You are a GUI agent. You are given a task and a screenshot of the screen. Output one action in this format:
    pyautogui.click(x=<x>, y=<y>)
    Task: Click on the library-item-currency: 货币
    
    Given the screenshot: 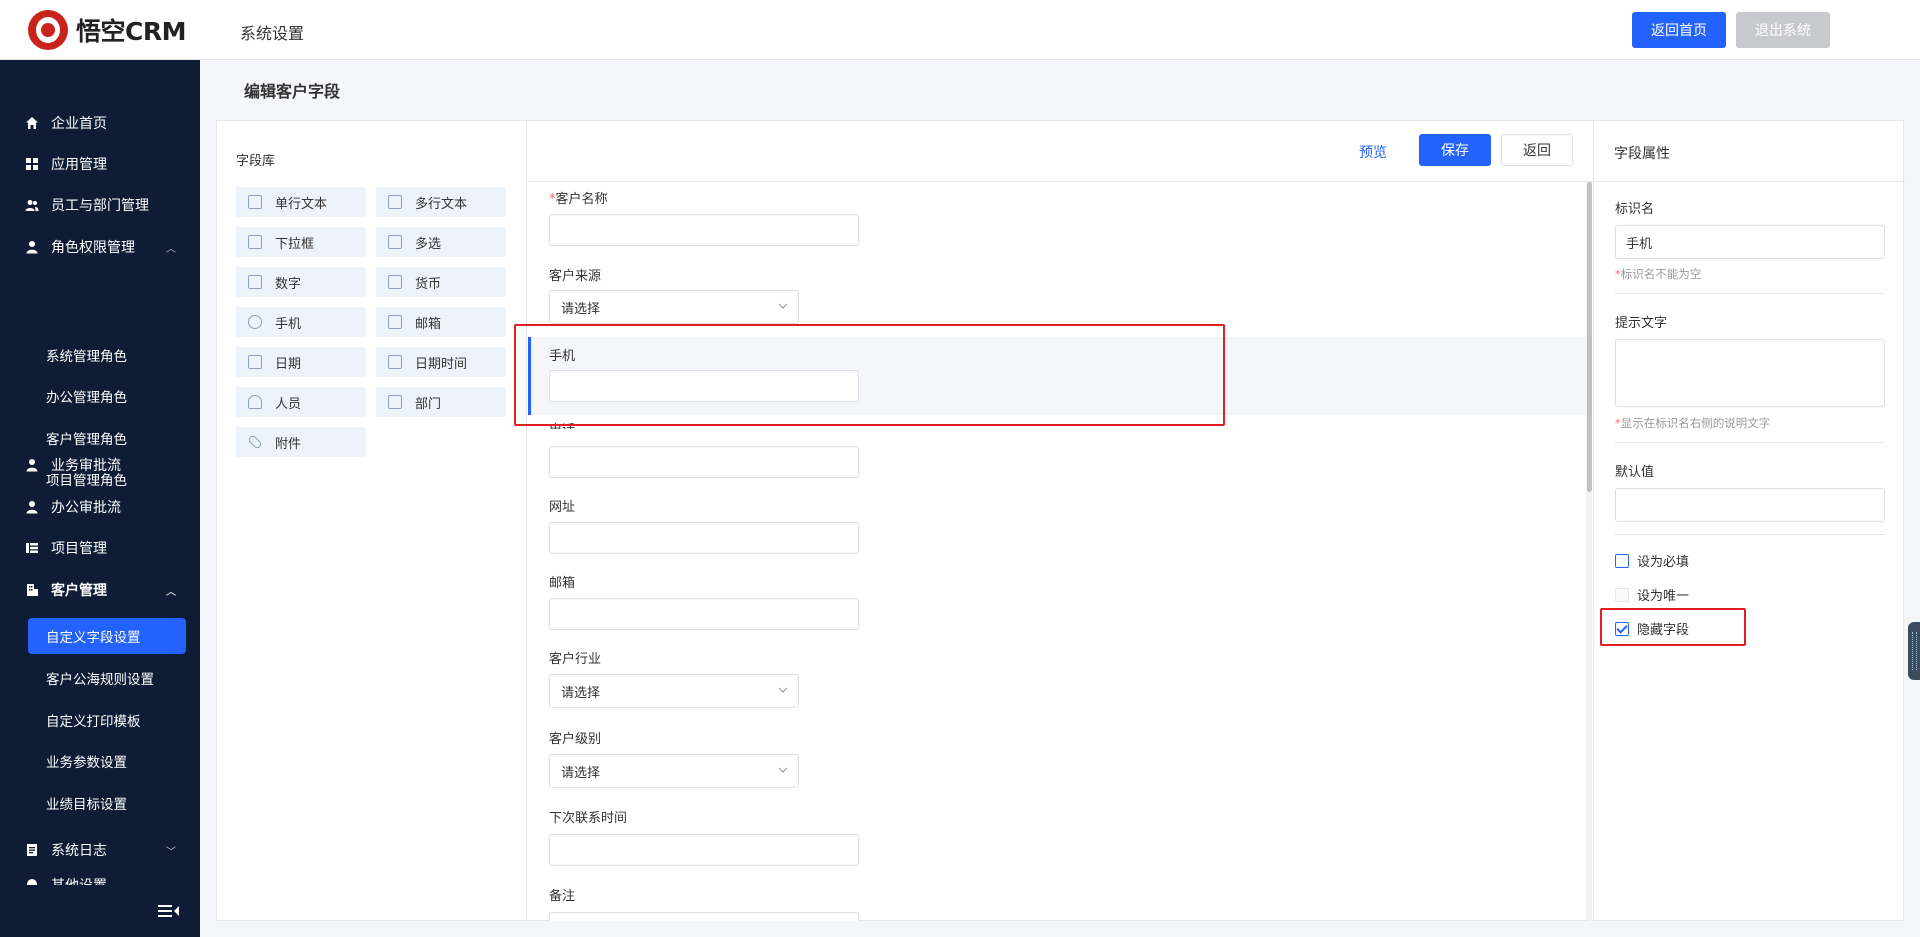 What is the action you would take?
    pyautogui.click(x=441, y=282)
    